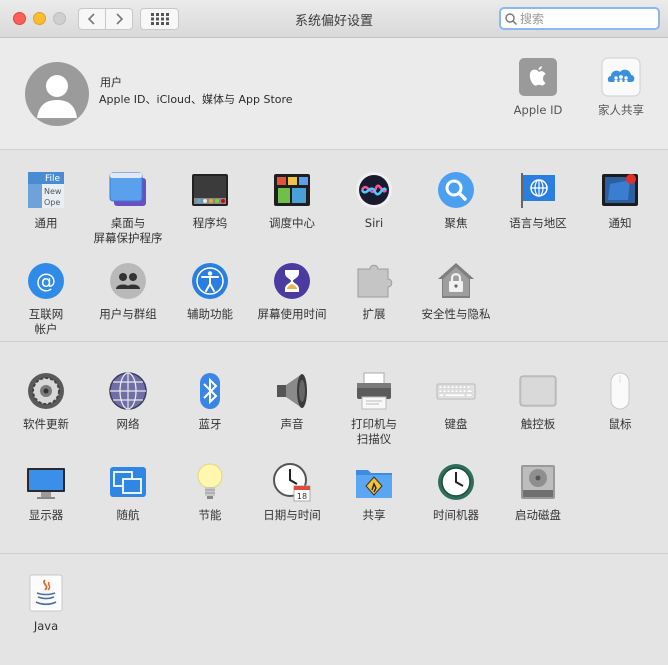 The image size is (668, 665). Describe the element at coordinates (210, 424) in the screenshot. I see `pane-label: 蓝牙` at that location.